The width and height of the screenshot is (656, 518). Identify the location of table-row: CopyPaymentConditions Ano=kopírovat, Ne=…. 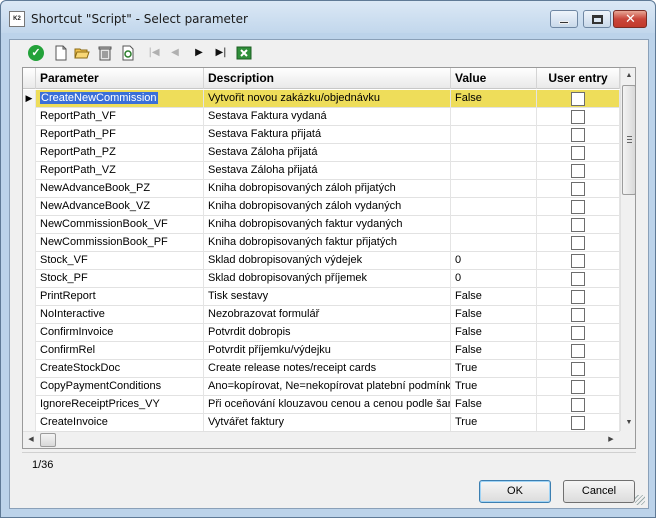
(321, 387).